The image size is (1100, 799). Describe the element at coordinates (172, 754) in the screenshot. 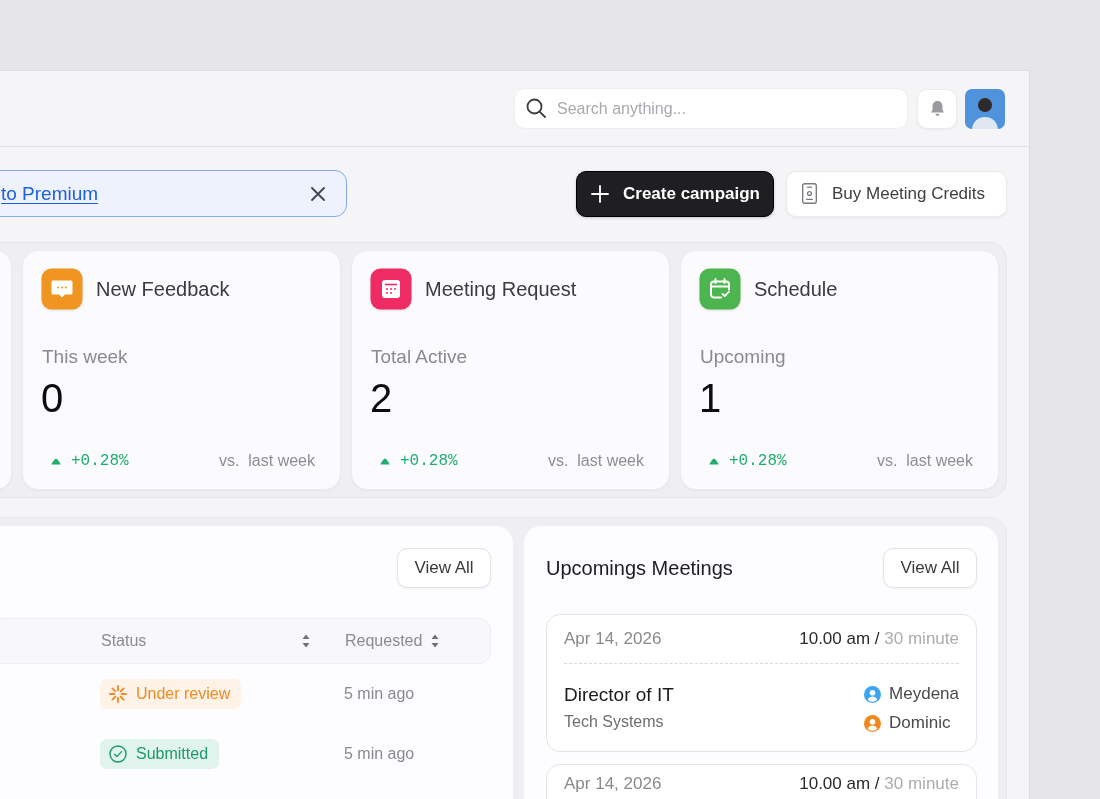

I see `status-label: Submitted` at that location.